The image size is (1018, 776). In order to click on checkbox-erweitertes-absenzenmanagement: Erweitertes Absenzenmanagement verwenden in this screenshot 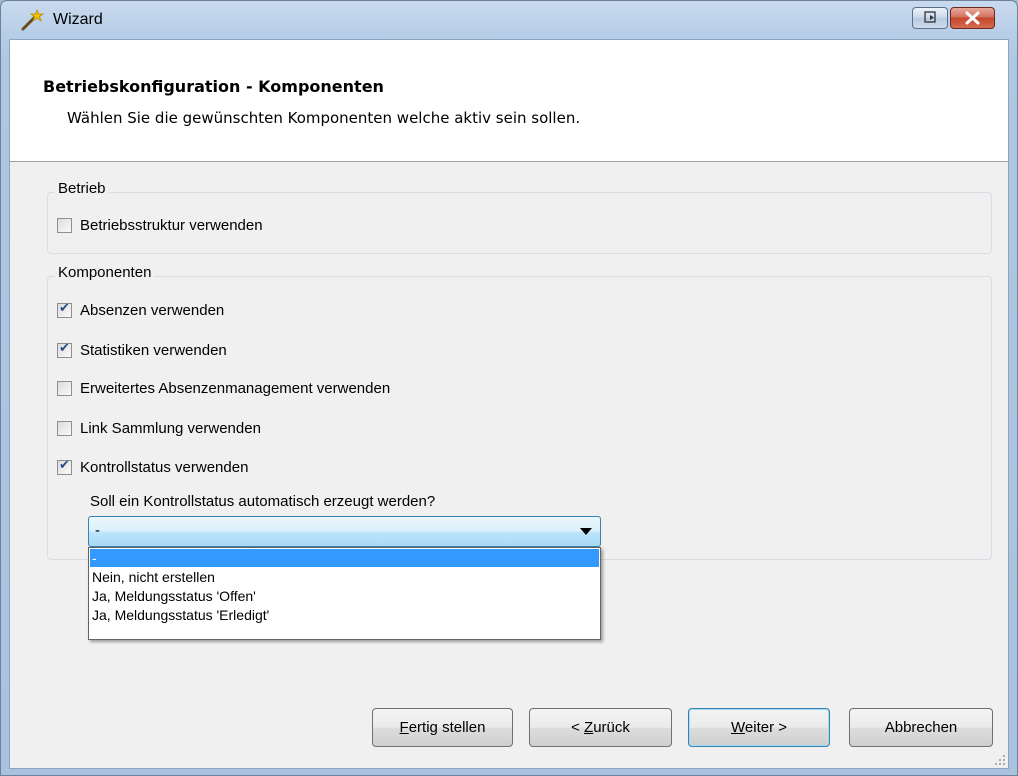, I will do `click(223, 388)`.